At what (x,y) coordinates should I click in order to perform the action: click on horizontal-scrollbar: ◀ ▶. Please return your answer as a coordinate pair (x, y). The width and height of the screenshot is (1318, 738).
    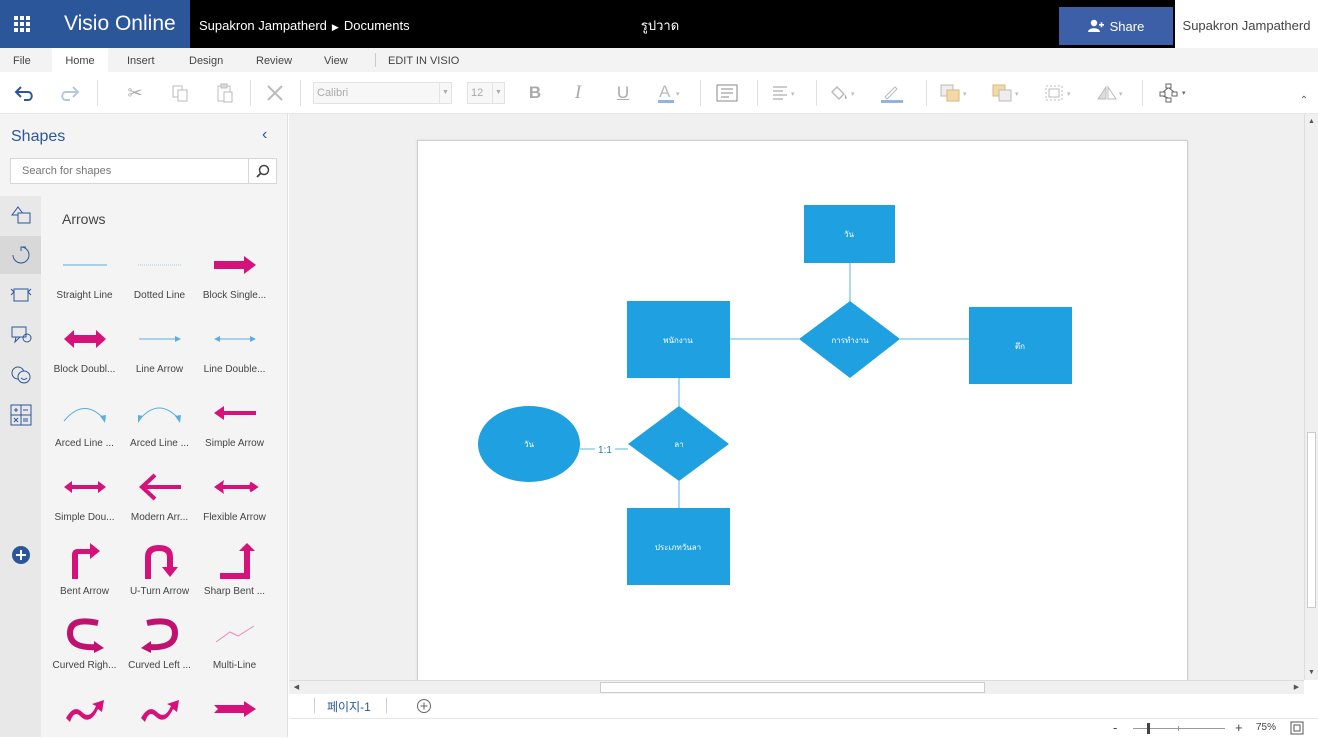
    Looking at the image, I should click on (796, 687).